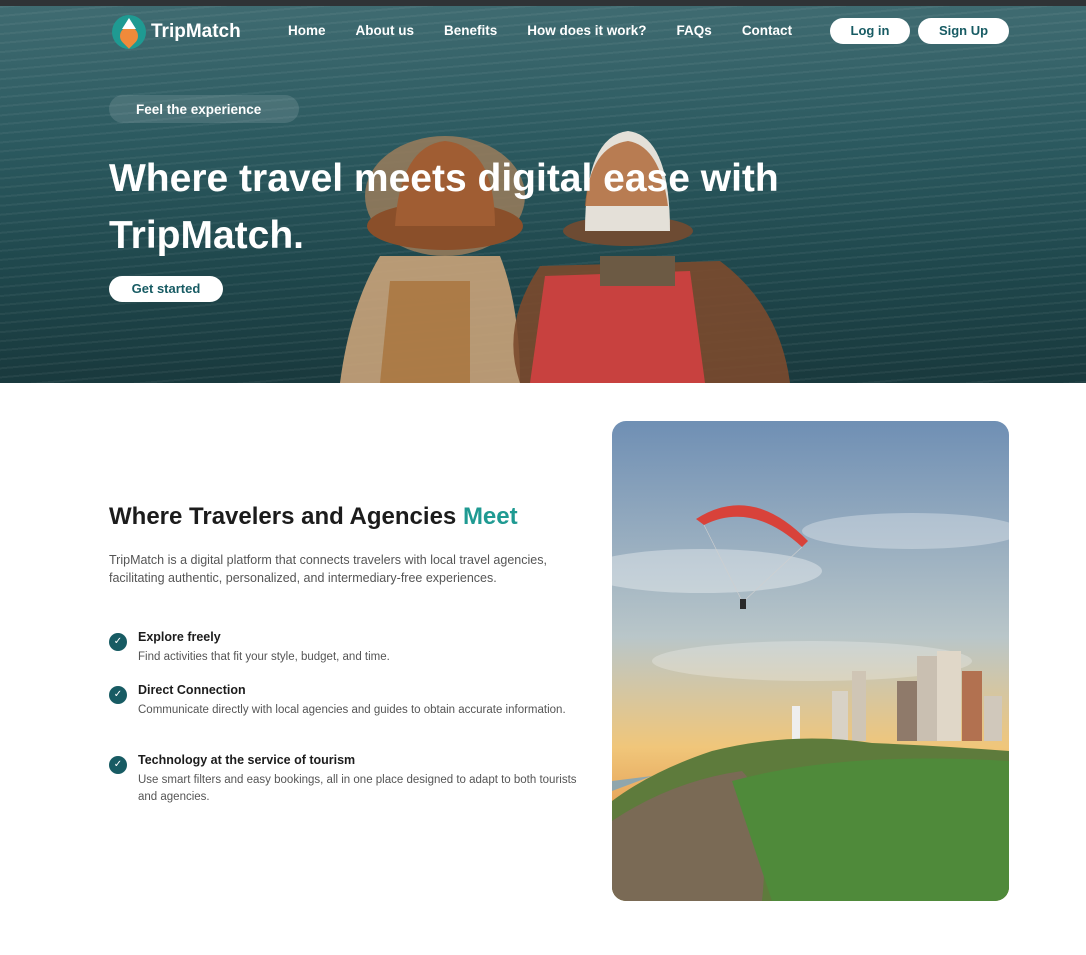  Describe the element at coordinates (870, 31) in the screenshot. I see `login-button: Log in` at that location.